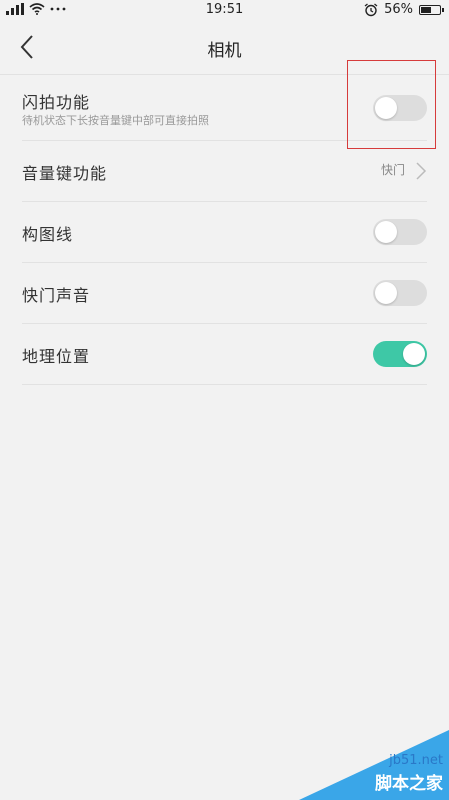 This screenshot has height=800, width=449. Describe the element at coordinates (371, 9) in the screenshot. I see `alarm-icon` at that location.